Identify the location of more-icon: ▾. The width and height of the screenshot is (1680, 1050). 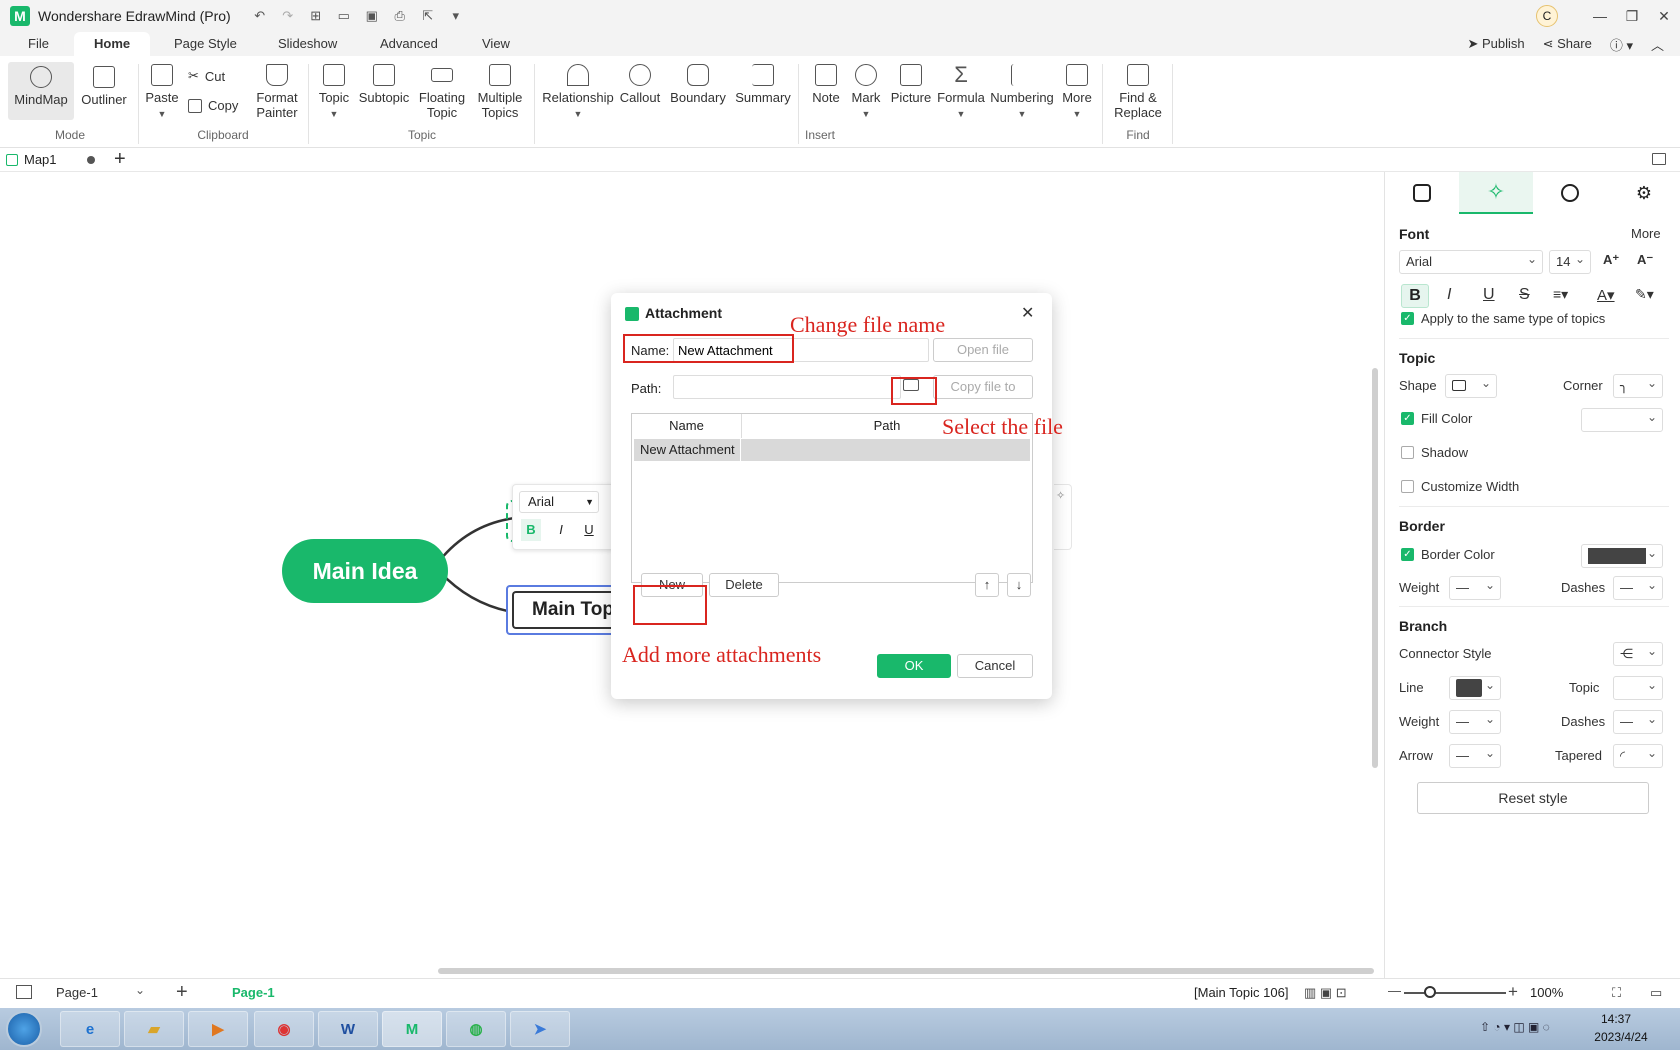
(456, 16).